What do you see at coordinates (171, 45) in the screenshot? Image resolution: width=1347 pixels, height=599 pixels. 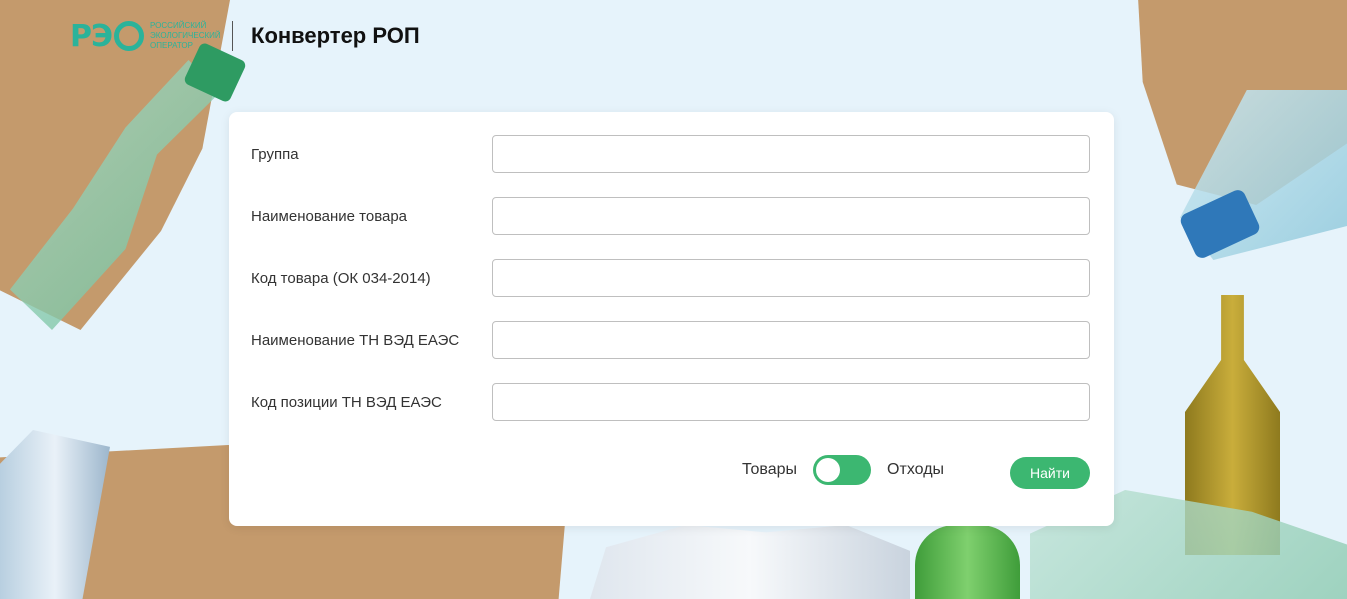 I see `logo-text-line: ОПЕРАТОР` at bounding box center [171, 45].